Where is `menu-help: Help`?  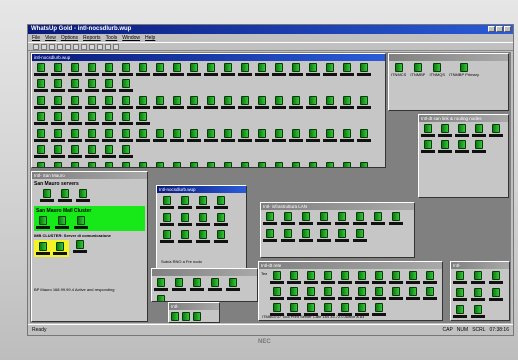 menu-help: Help is located at coordinates (150, 38).